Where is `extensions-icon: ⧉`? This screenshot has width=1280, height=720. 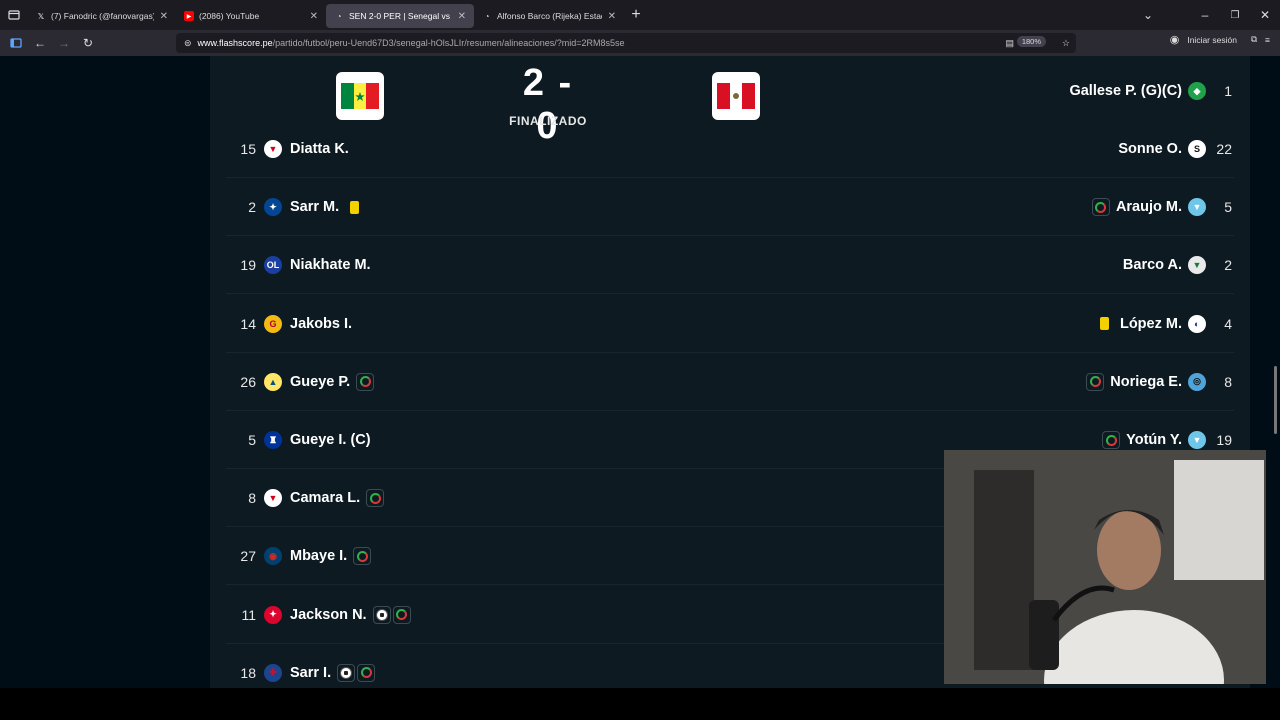 extensions-icon: ⧉ is located at coordinates (1254, 39).